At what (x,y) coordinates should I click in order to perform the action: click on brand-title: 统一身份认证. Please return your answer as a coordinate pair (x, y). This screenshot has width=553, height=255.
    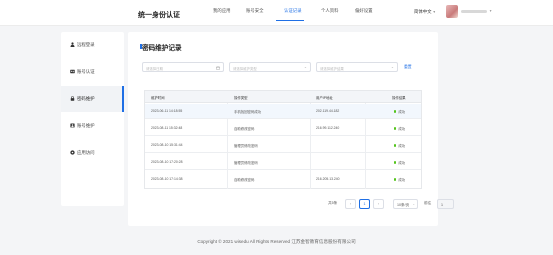
    Looking at the image, I should click on (159, 15).